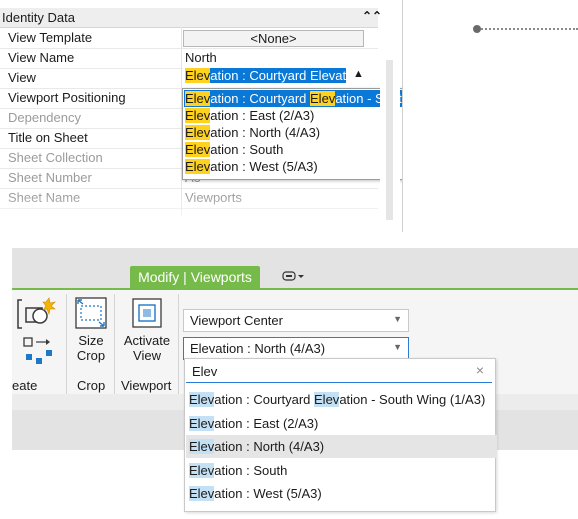 Image resolution: width=578 pixels, height=519 pixels. I want to click on button-label-line1: Activate, so click(147, 340).